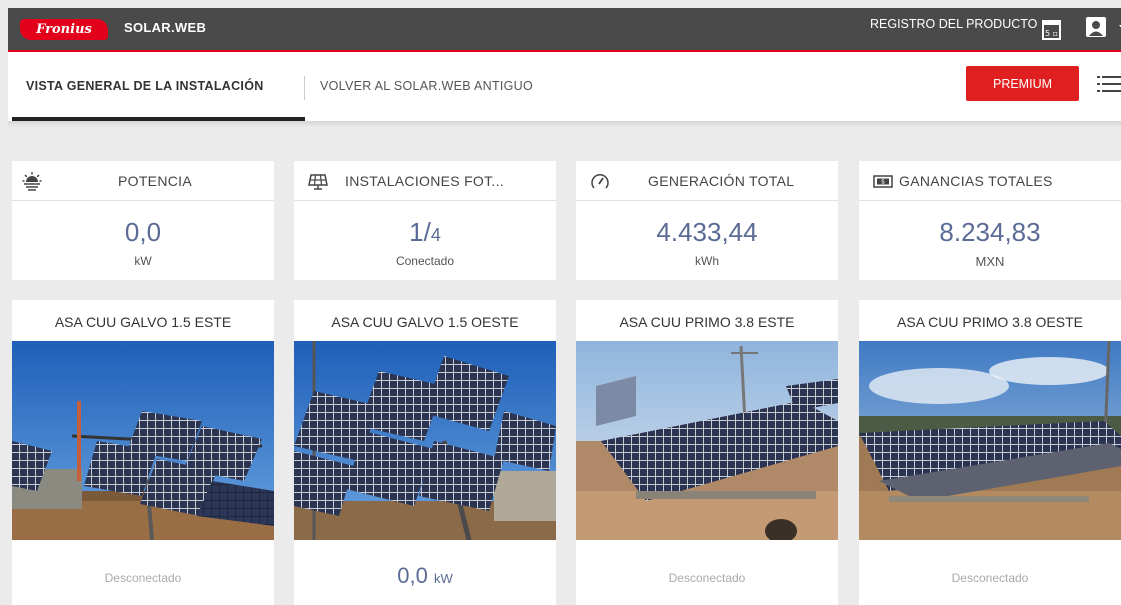  What do you see at coordinates (165, 27) in the screenshot?
I see `app-name: SOLAR.WEB` at bounding box center [165, 27].